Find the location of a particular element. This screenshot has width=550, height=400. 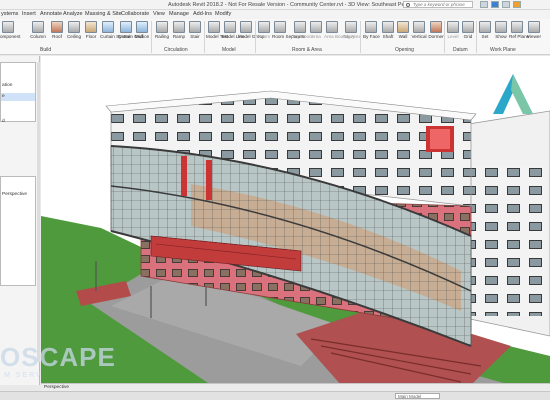

model-line-icon is located at coordinates (230, 27).